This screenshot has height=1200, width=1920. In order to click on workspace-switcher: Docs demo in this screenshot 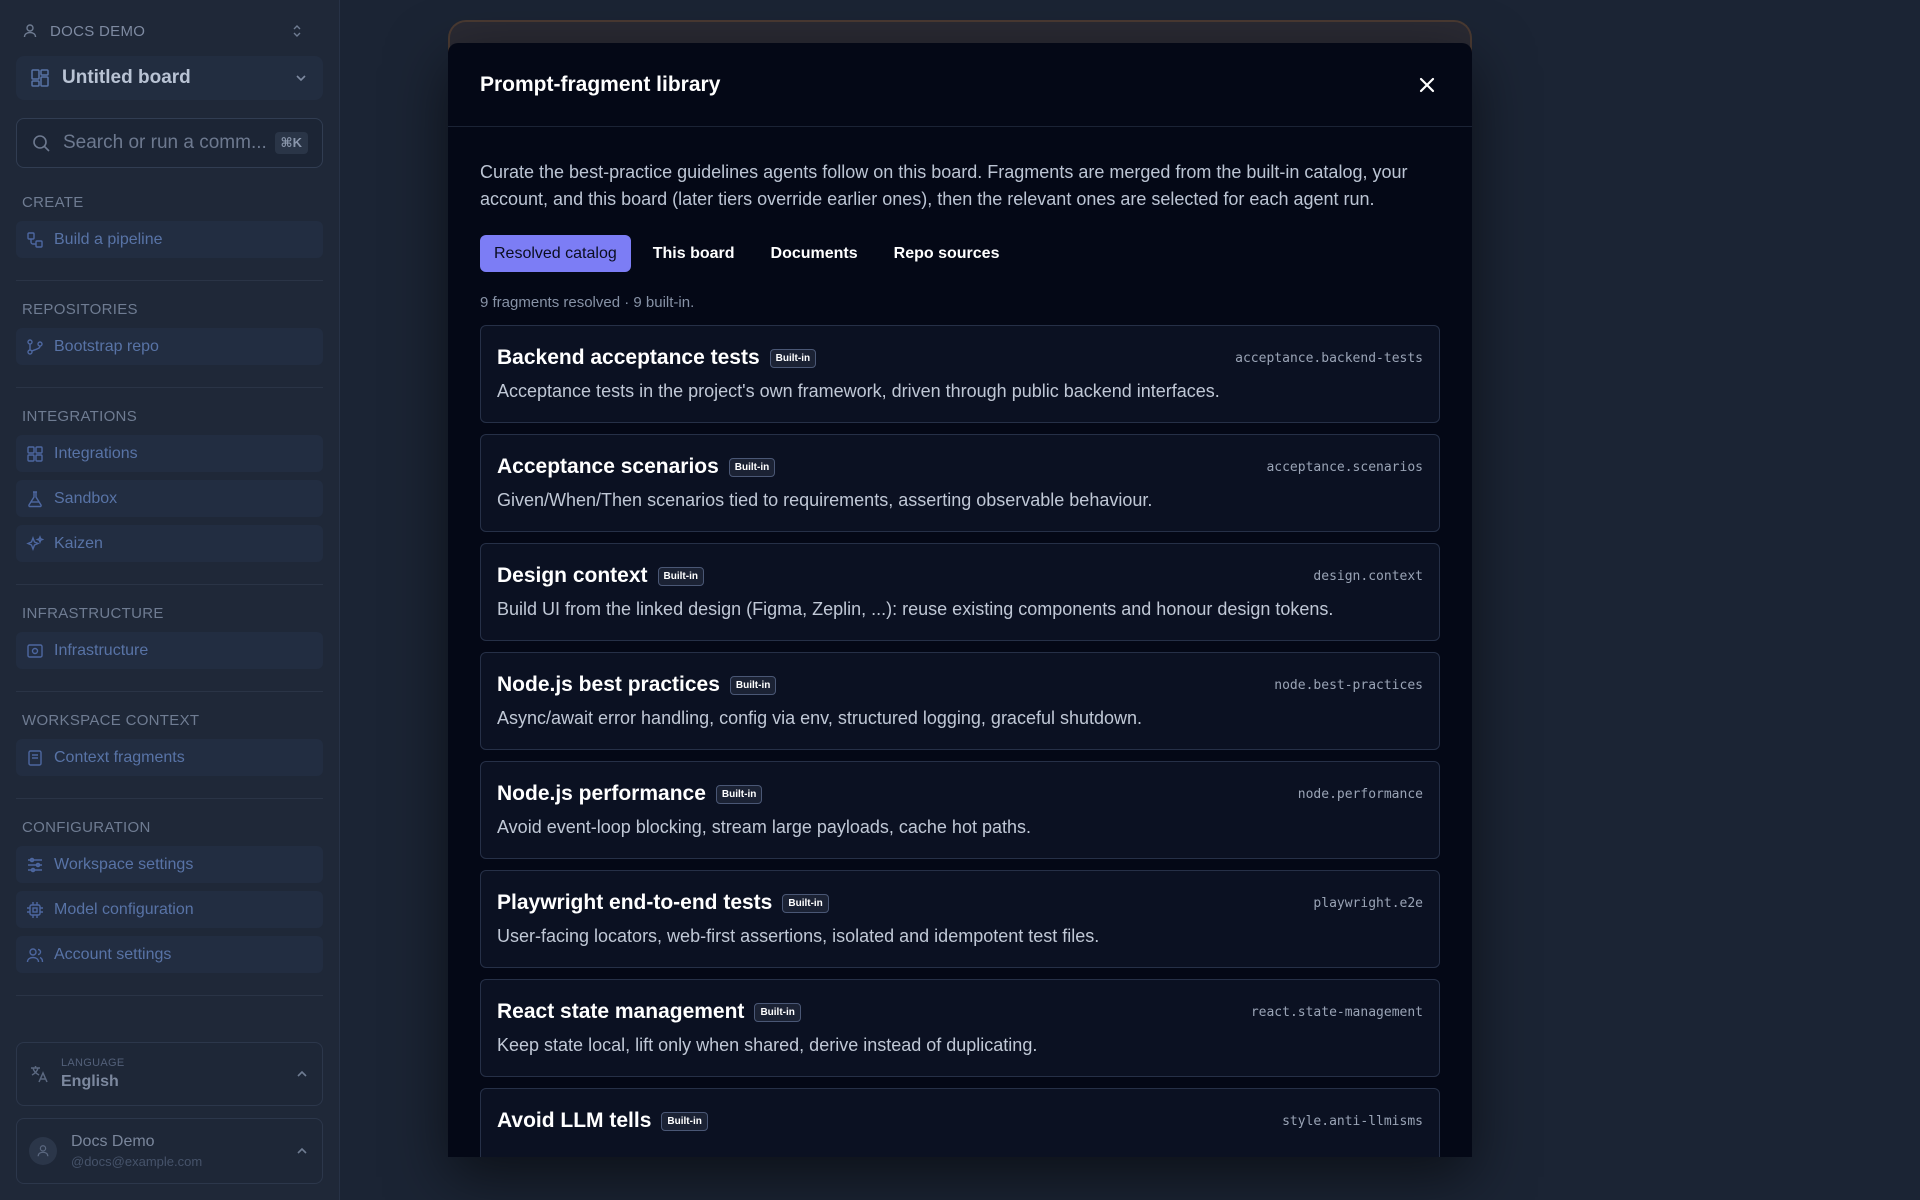, I will do `click(169, 31)`.